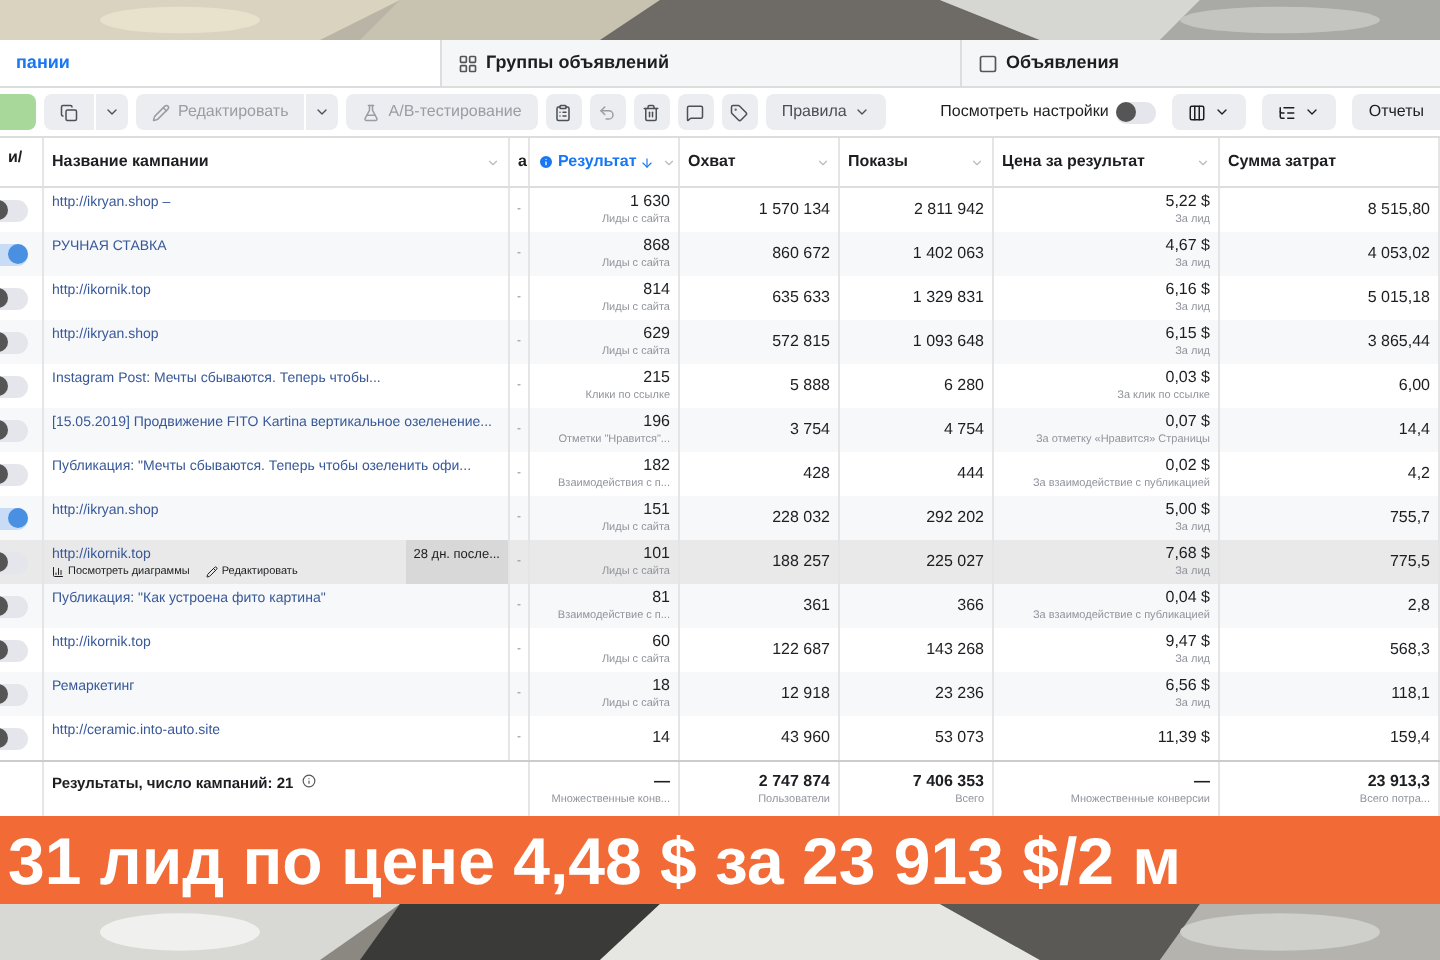  What do you see at coordinates (801, 562) in the screenshot?
I see `reach-value: 188 257` at bounding box center [801, 562].